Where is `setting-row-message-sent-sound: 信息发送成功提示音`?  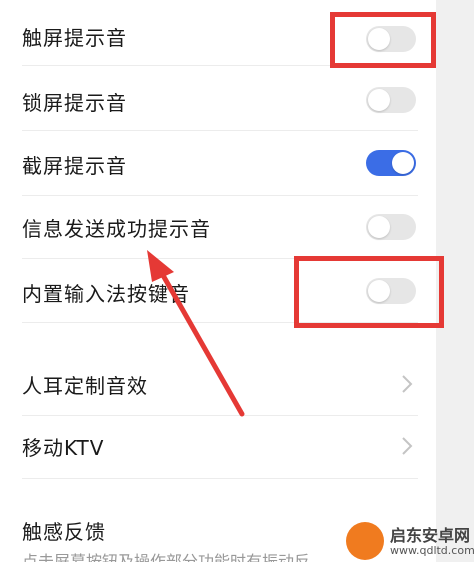 setting-row-message-sent-sound: 信息发送成功提示音 is located at coordinates (218, 227).